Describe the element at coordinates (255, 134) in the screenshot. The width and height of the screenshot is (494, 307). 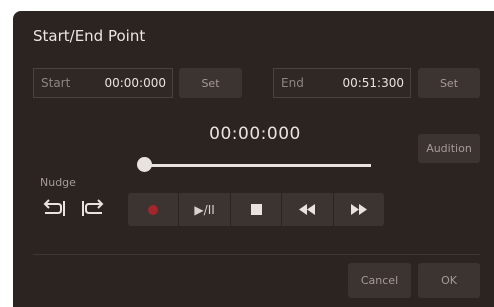
I see `current-time-display: 00:00:000` at that location.